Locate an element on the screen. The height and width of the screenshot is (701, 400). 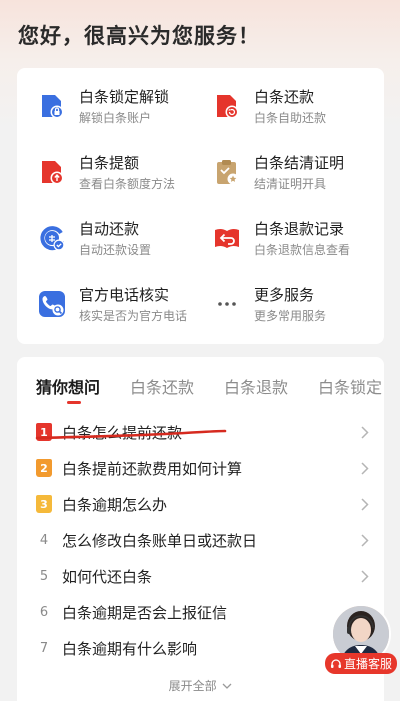
service-subtitle: 解锁白条账户 is located at coordinates (115, 118).